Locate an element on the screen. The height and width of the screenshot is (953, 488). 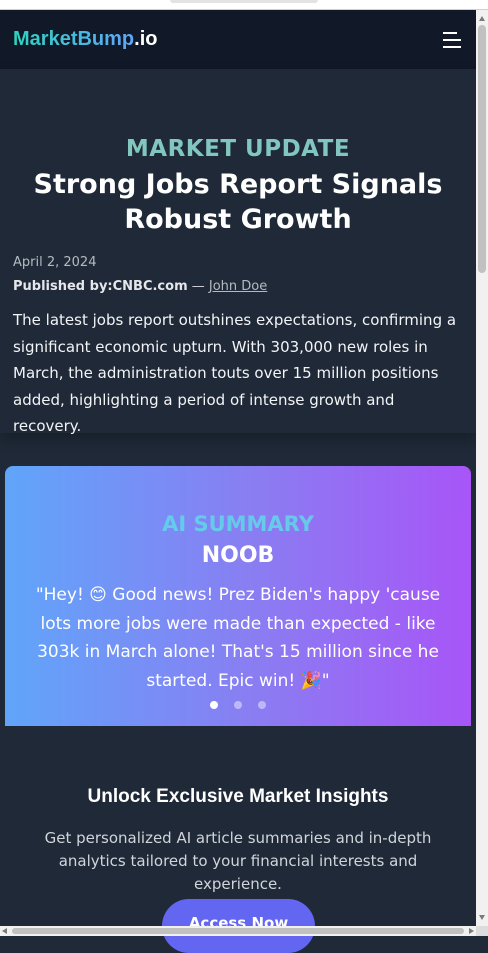
scrollbar-corner is located at coordinates (482, 931).